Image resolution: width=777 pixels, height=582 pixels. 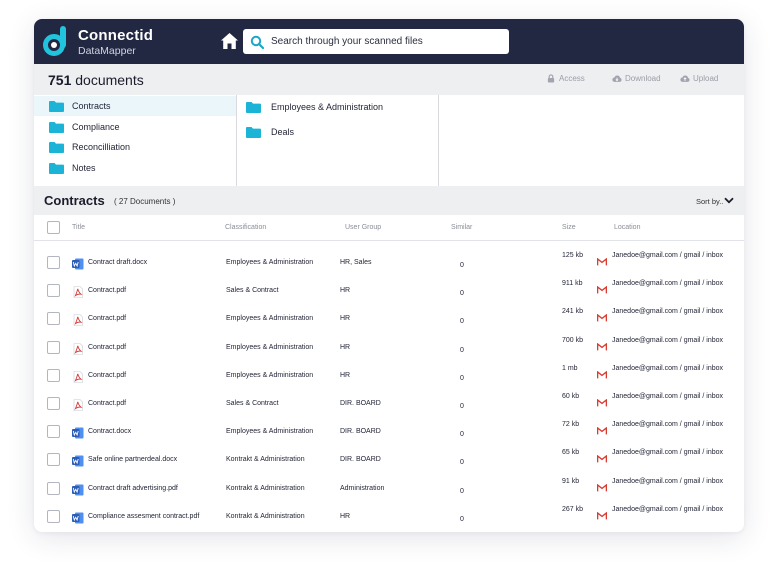 What do you see at coordinates (337, 107) in the screenshot?
I see `folder-employees-administration: Employees & Administration` at bounding box center [337, 107].